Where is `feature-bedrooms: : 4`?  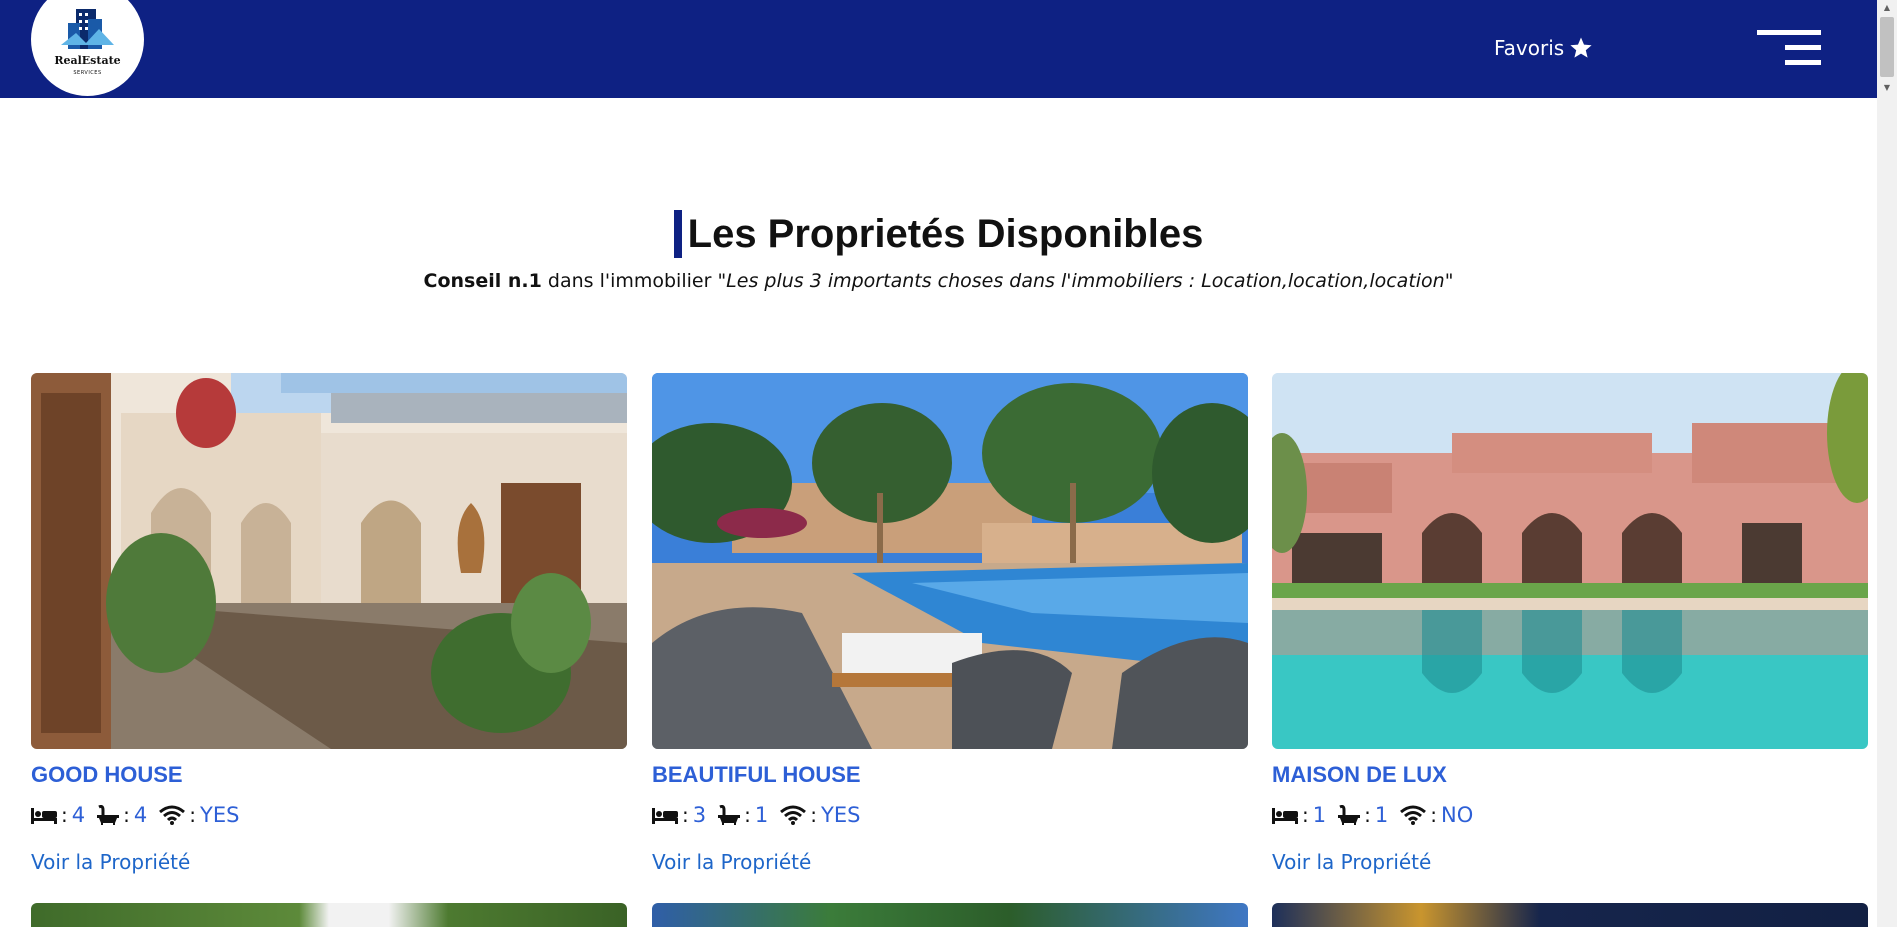
feature-bedrooms: : 4 is located at coordinates (58, 815).